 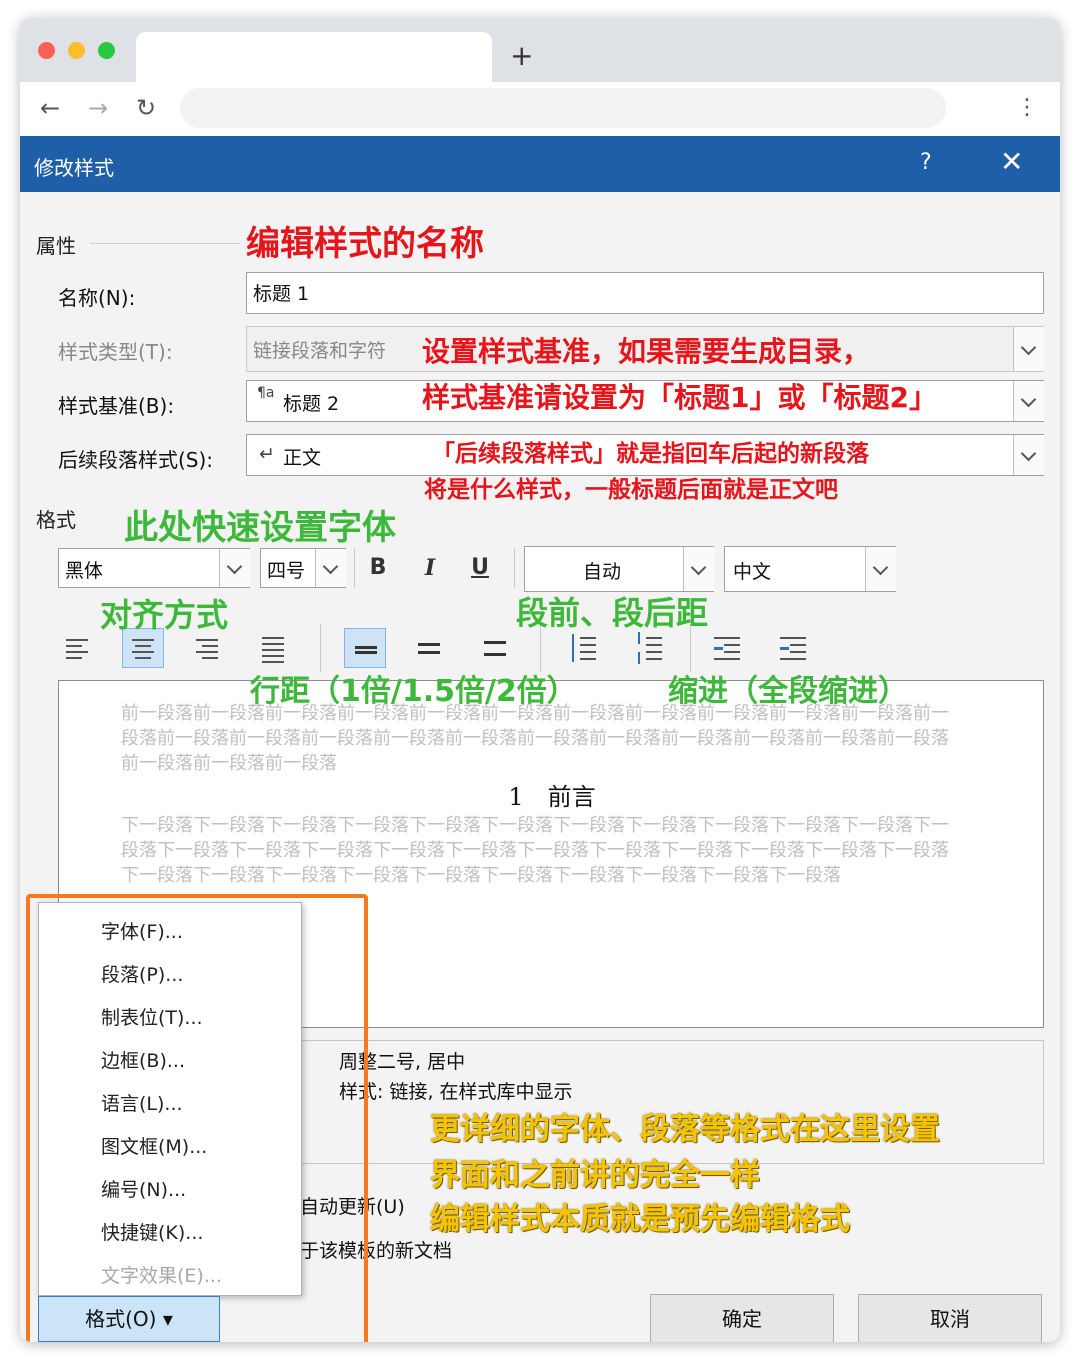 What do you see at coordinates (645, 293) in the screenshot?
I see `name-input: 标题 1` at bounding box center [645, 293].